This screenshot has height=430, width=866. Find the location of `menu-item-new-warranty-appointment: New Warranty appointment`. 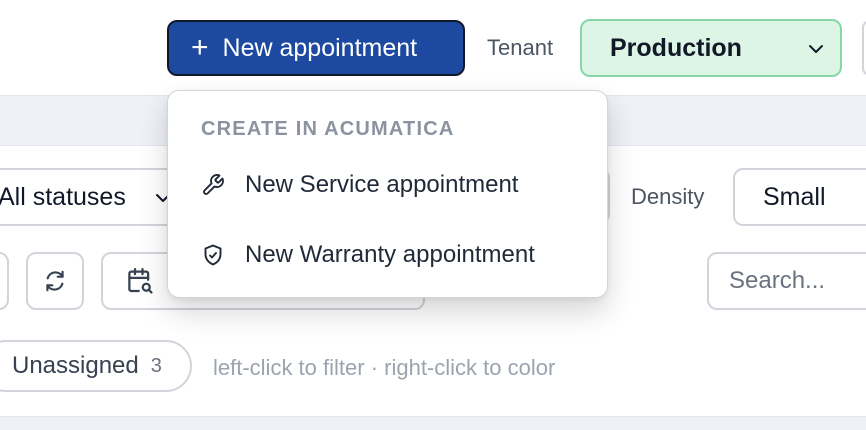

menu-item-new-warranty-appointment: New Warranty appointment is located at coordinates (387, 255).